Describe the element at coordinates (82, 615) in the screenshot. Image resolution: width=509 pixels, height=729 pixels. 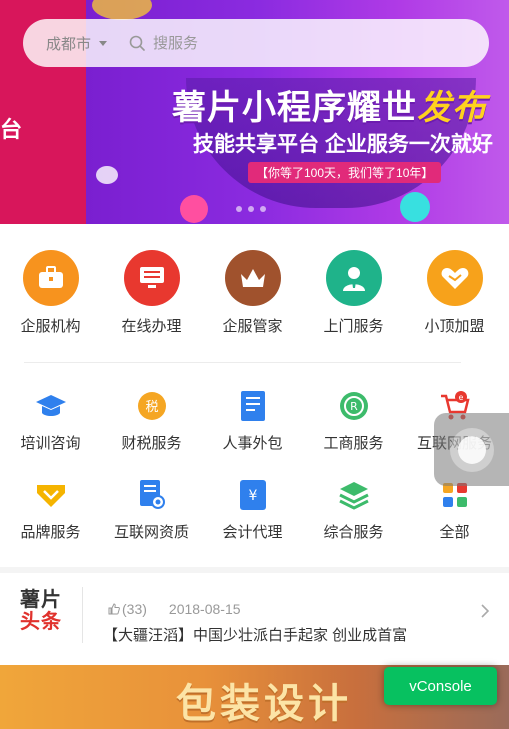
I see `news-divider` at that location.